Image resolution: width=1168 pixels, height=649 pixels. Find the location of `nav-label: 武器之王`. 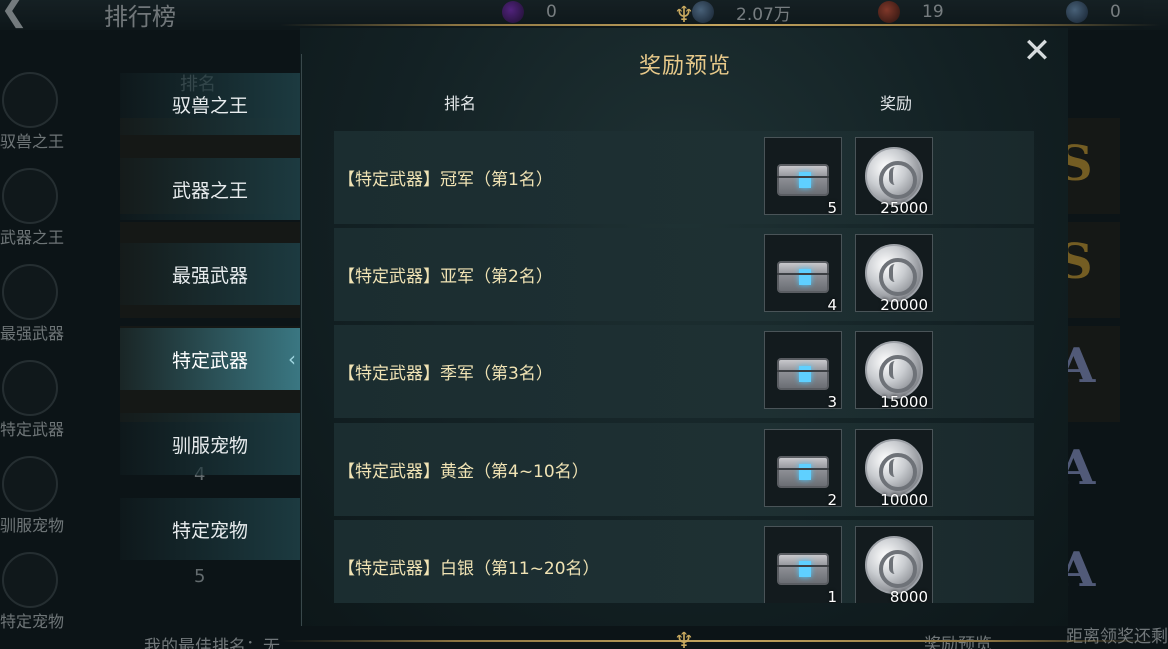

nav-label: 武器之王 is located at coordinates (209, 190).